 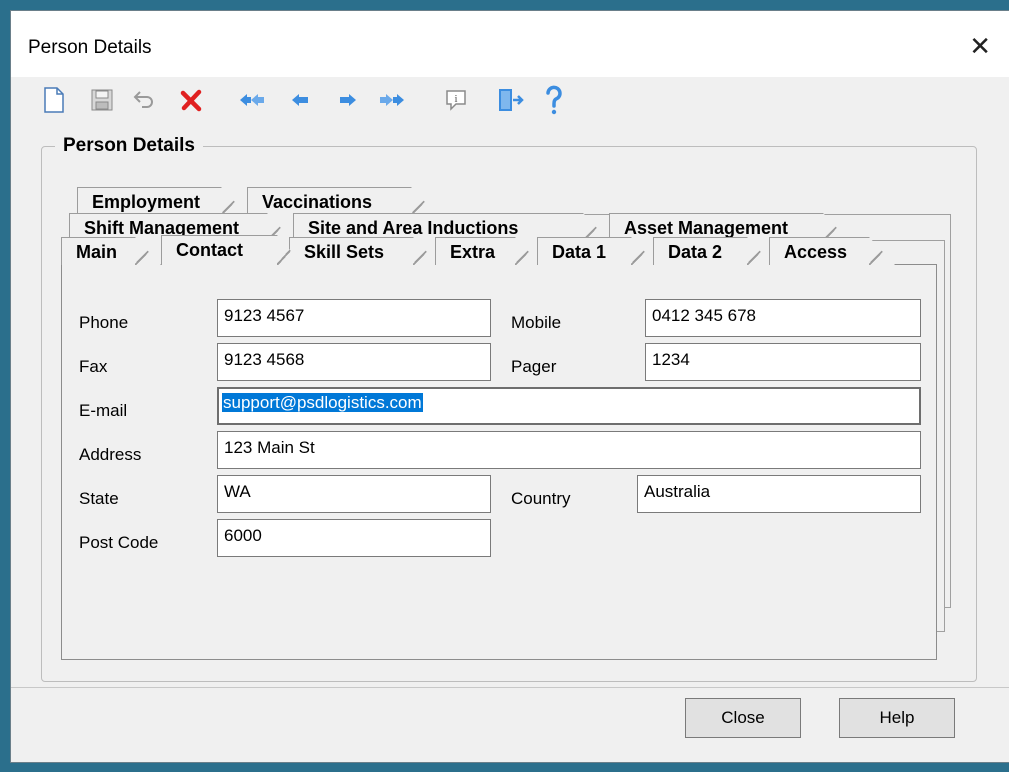 What do you see at coordinates (300, 100) in the screenshot?
I see `previous-record-icon` at bounding box center [300, 100].